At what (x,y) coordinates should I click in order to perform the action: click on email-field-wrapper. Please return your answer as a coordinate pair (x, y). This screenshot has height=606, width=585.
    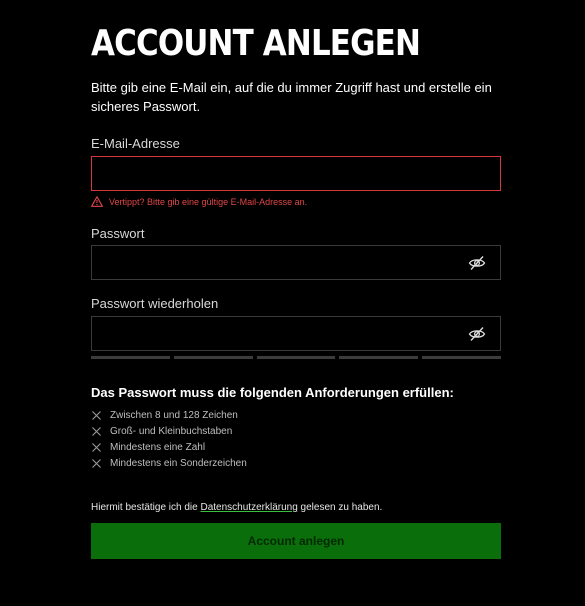
    Looking at the image, I should click on (296, 173).